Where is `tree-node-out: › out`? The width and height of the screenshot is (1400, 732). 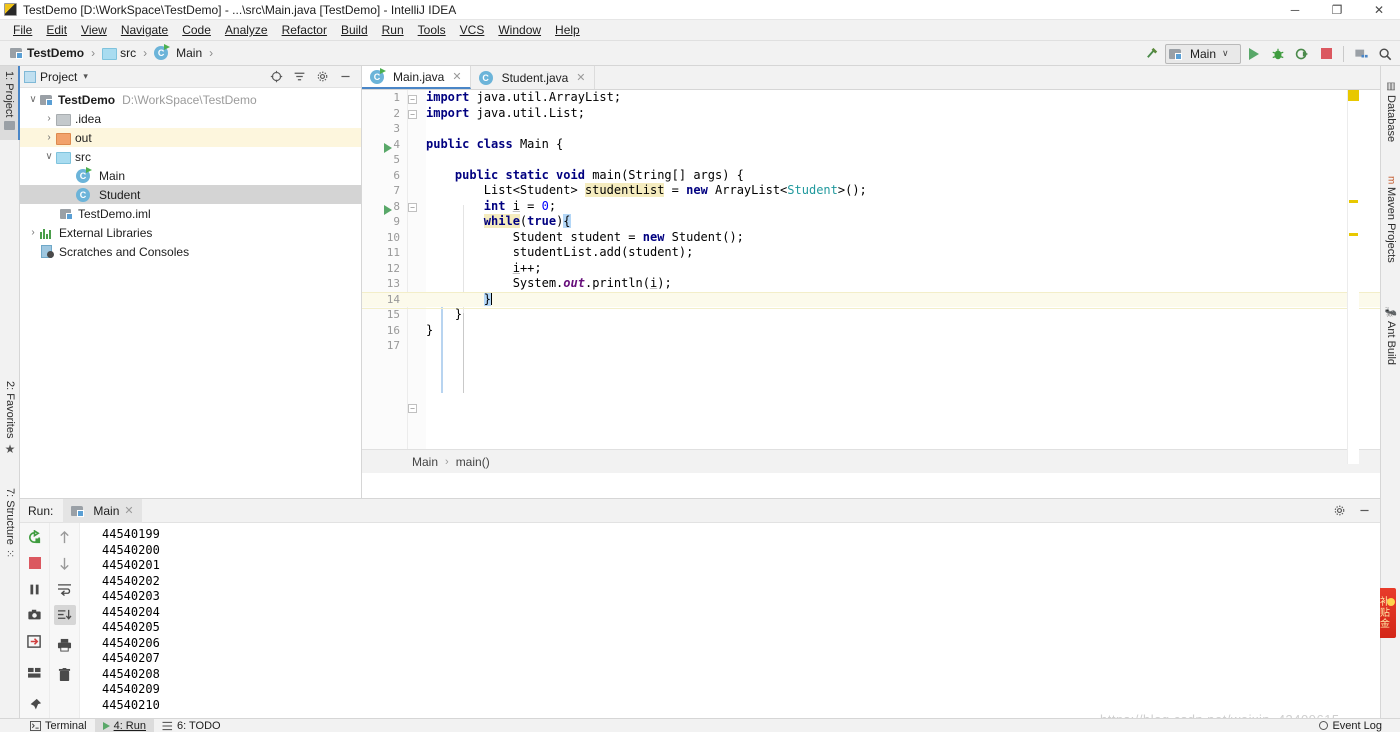 tree-node-out: › out is located at coordinates (190, 137).